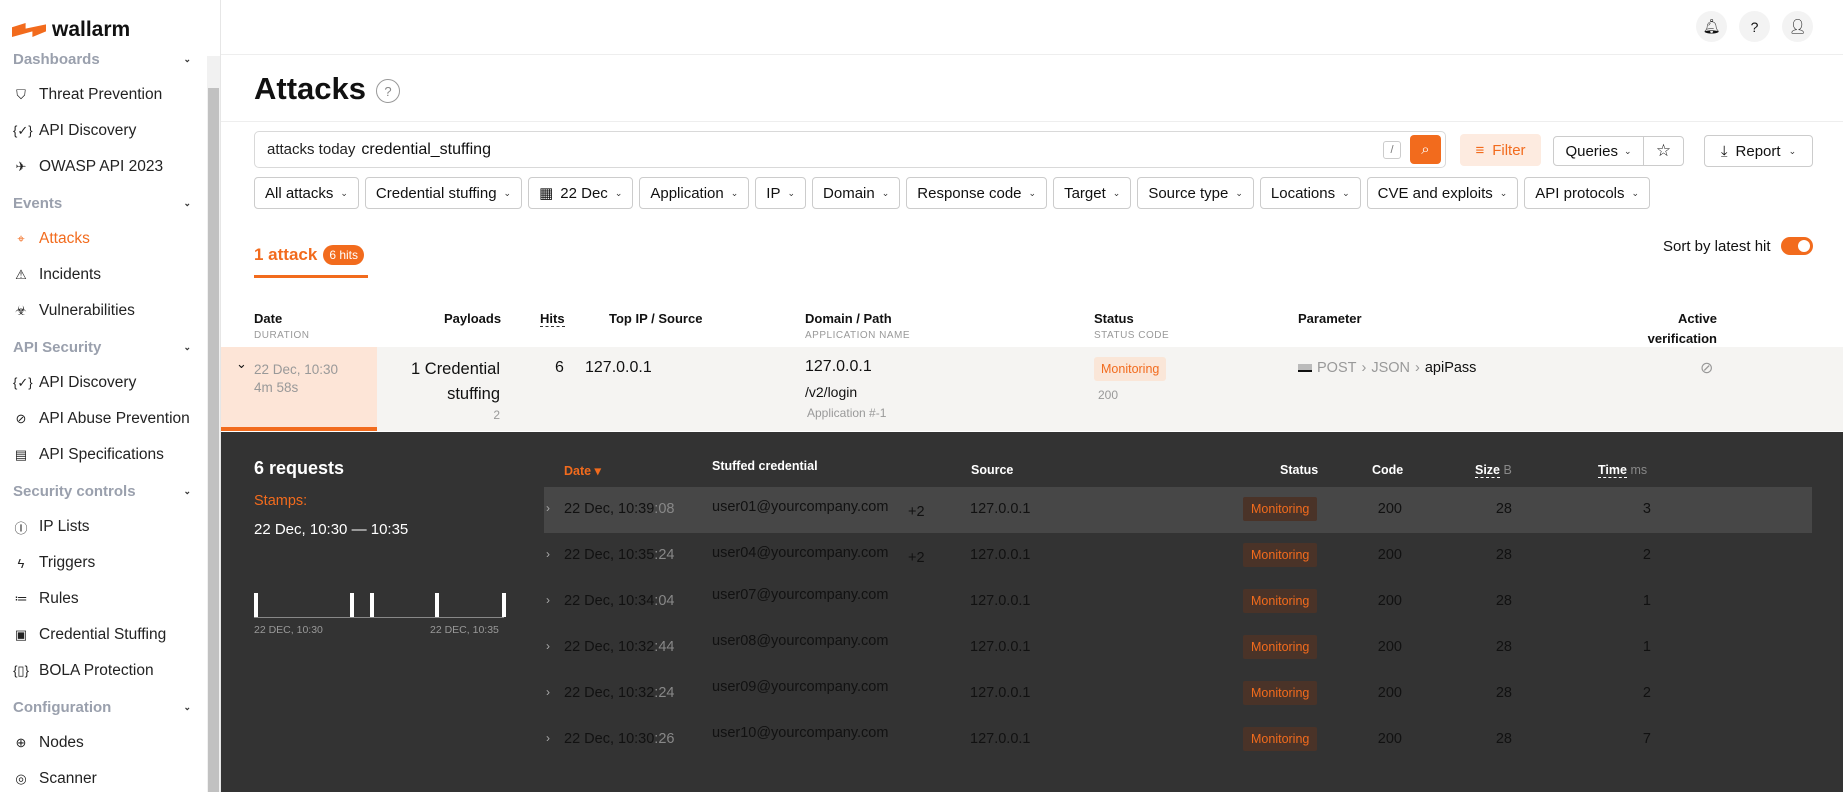 The width and height of the screenshot is (1843, 797). What do you see at coordinates (781, 193) in the screenshot?
I see `filter-chip: IP ⌄` at bounding box center [781, 193].